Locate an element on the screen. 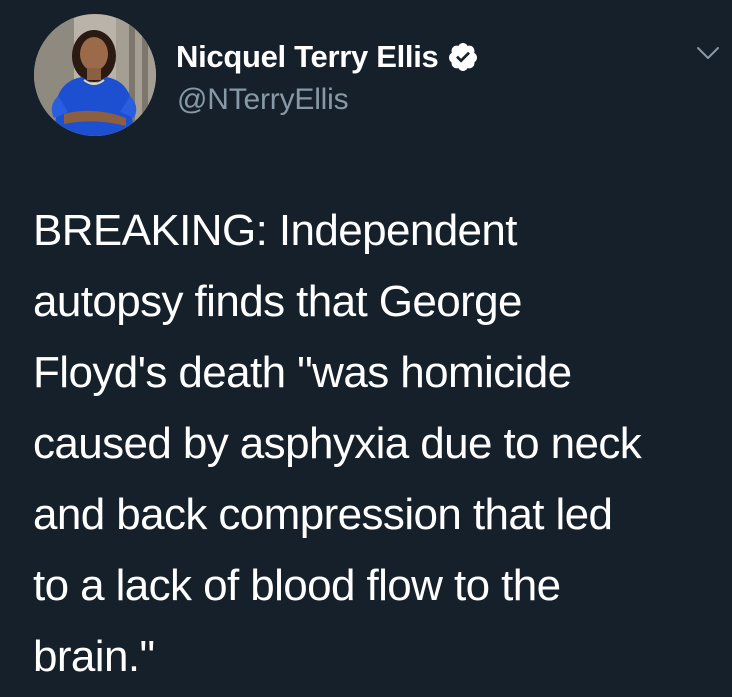 Image resolution: width=732 pixels, height=697 pixels. avatar is located at coordinates (95, 75).